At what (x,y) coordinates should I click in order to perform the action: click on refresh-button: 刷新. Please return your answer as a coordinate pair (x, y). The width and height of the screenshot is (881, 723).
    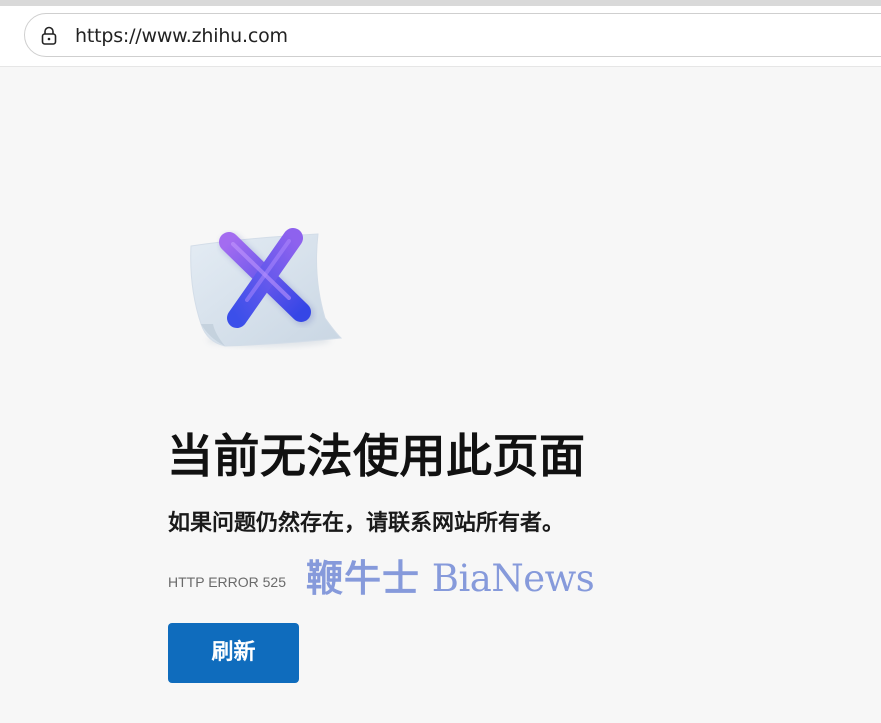
    Looking at the image, I should click on (233, 653).